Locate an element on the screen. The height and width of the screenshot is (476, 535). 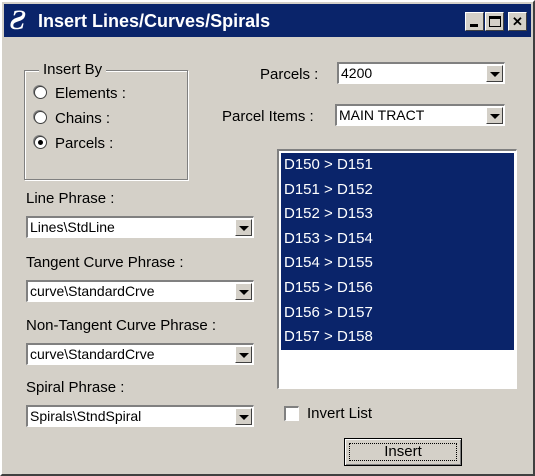
spiral-phrase-label: Spiral Phrase : is located at coordinates (75, 387).